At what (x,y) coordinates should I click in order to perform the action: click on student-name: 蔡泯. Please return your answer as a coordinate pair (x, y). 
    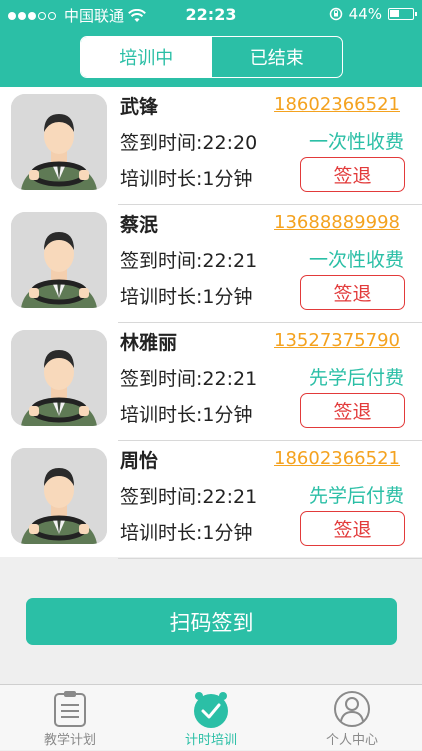
    Looking at the image, I should click on (139, 225).